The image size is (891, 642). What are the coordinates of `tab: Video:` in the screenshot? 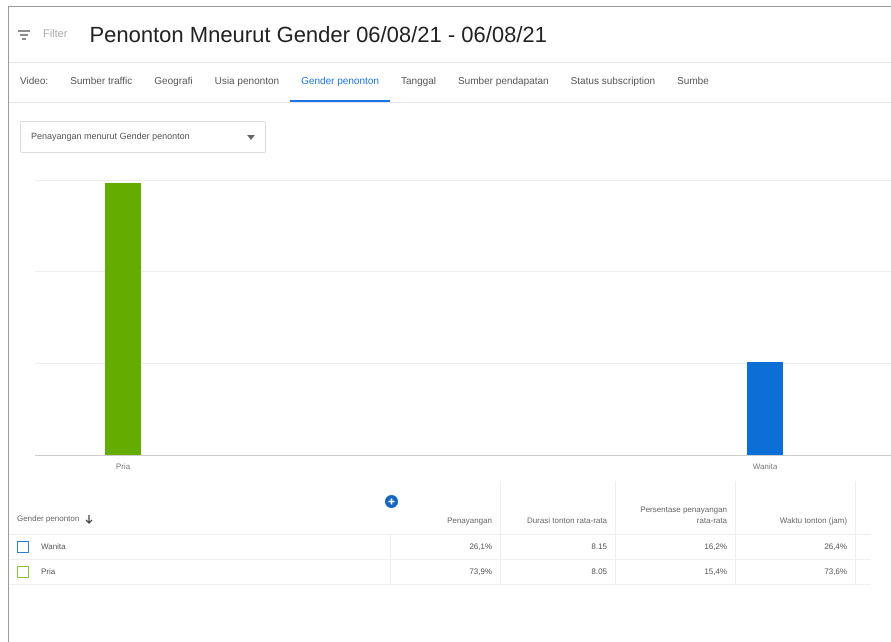 It's located at (34, 82).